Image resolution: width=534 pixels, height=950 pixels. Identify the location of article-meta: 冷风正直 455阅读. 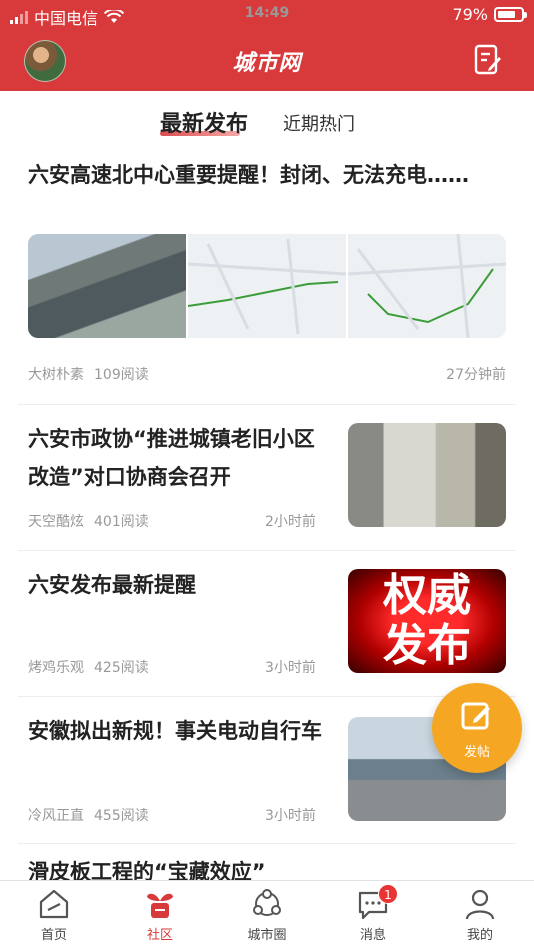
(88, 815).